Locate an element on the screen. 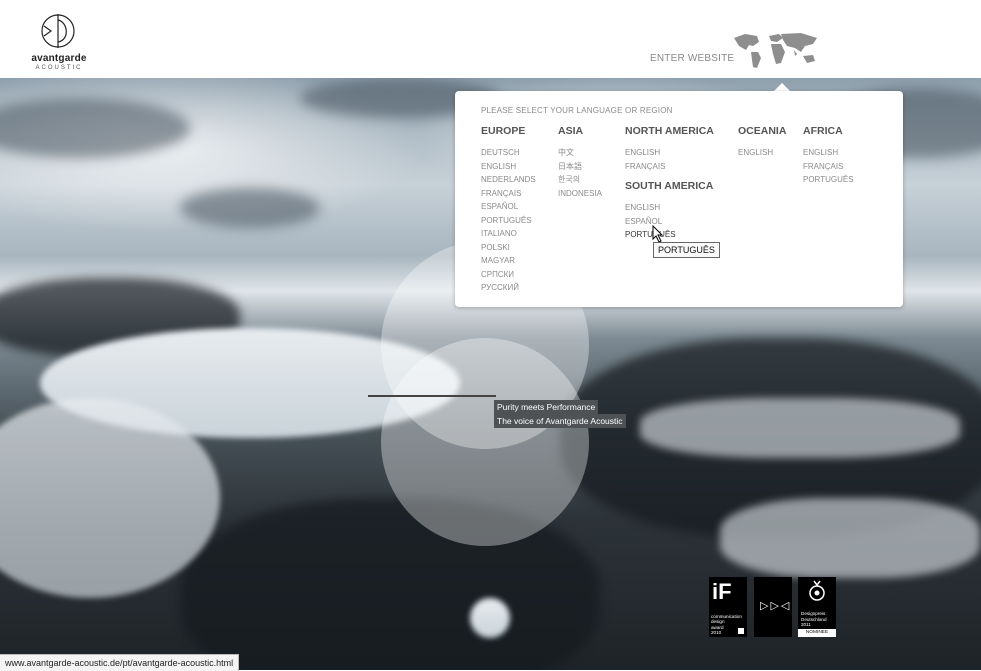  region-oceania: OCEANIA ENGLISH is located at coordinates (762, 142).